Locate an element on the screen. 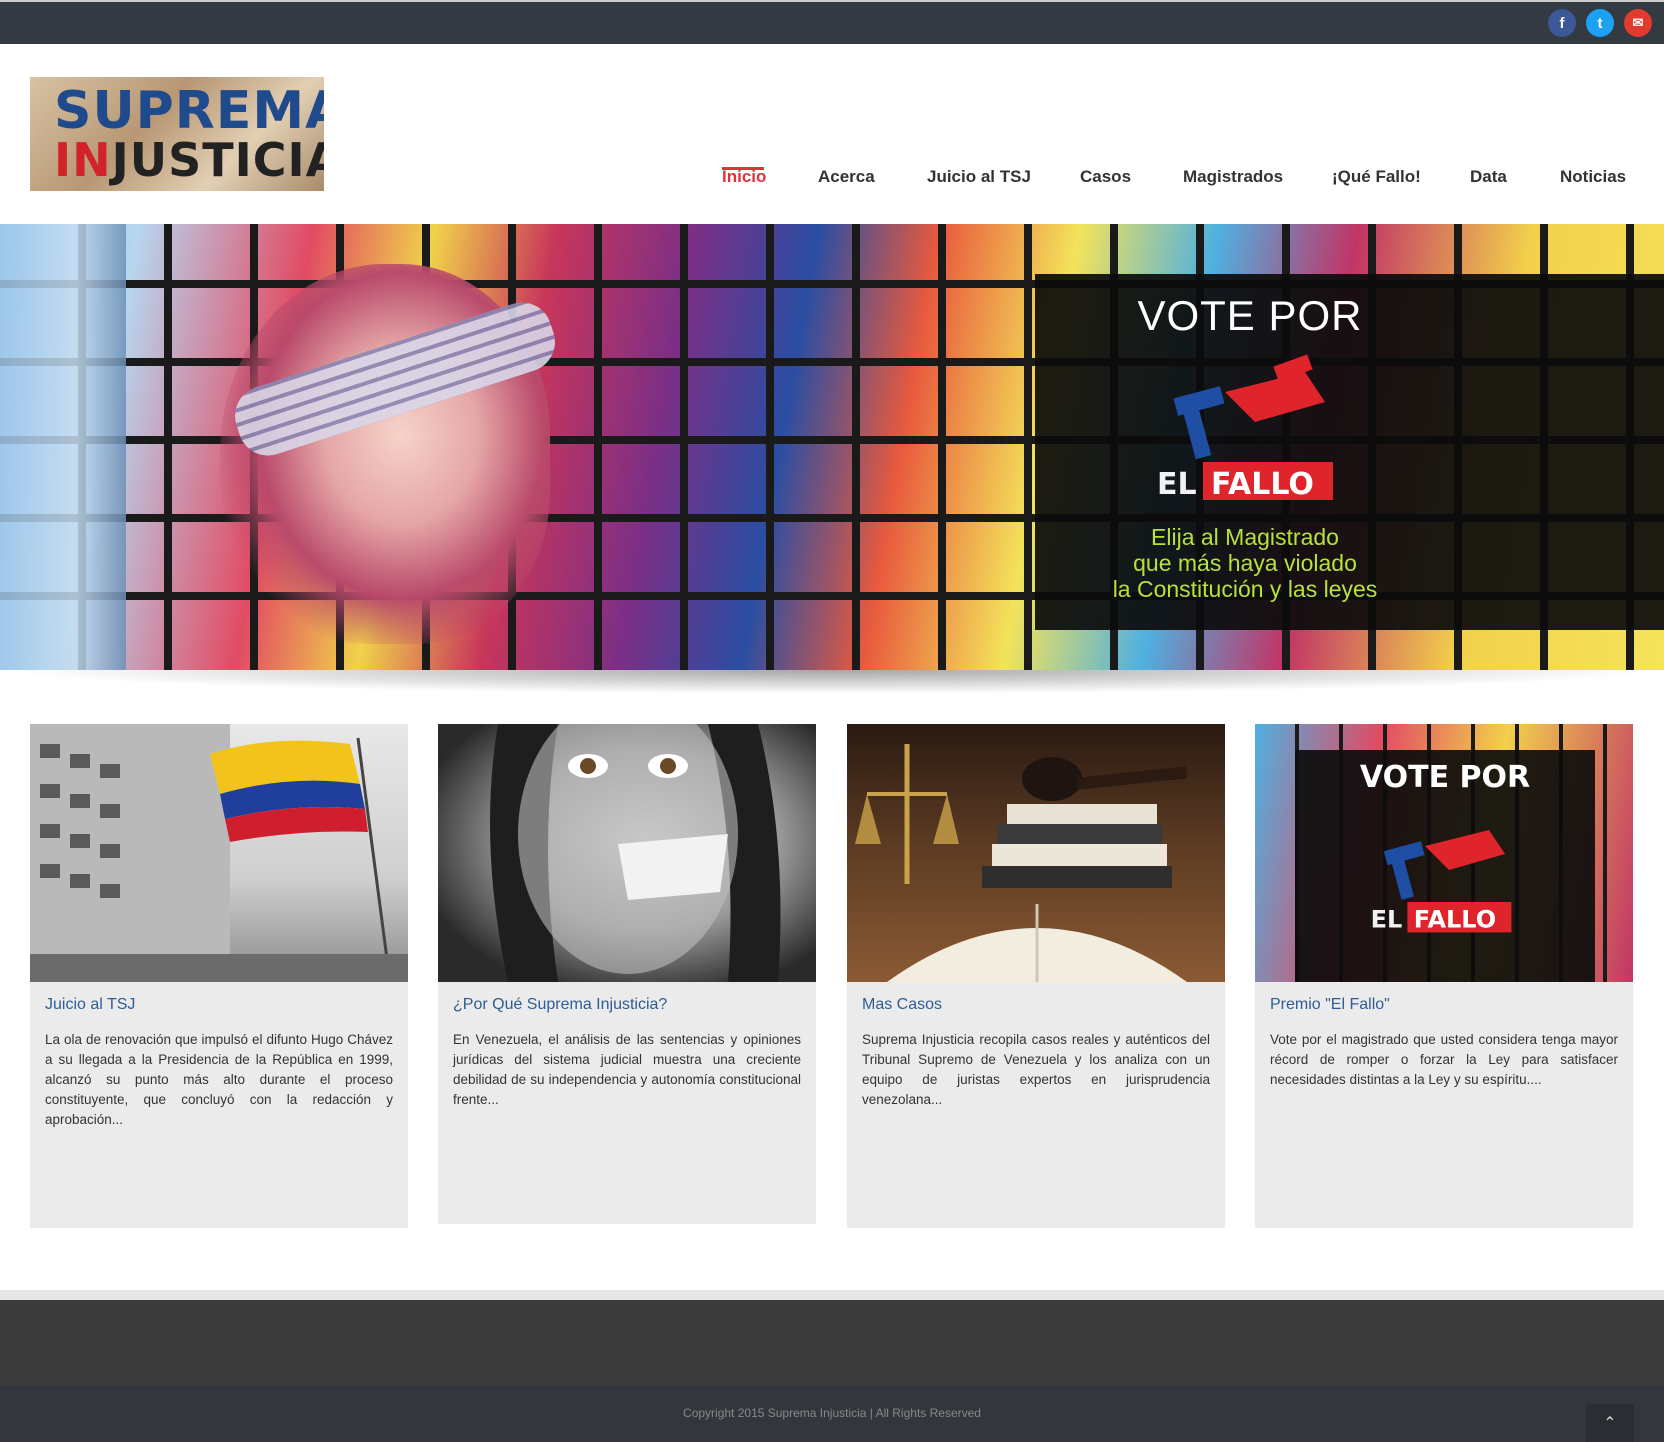 Image resolution: width=1664 pixels, height=1442 pixels. site-header: SUPREMA INJUSTICIA is located at coordinates (832, 134).